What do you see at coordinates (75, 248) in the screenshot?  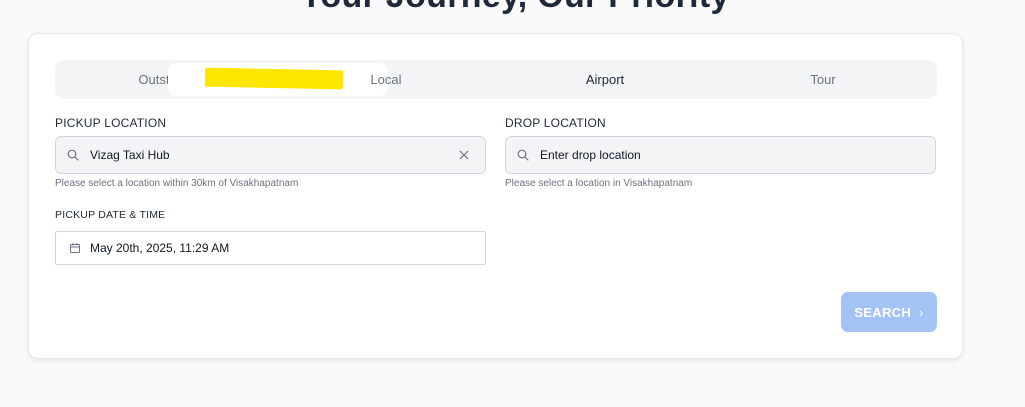 I see `calendar-icon` at bounding box center [75, 248].